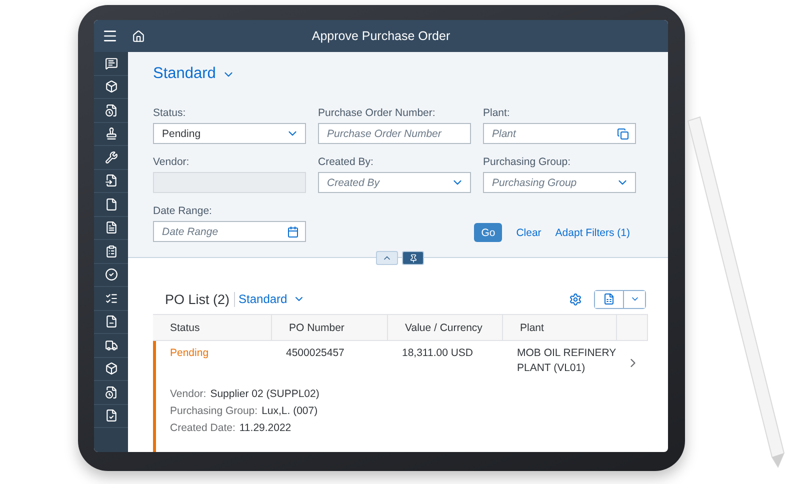 The width and height of the screenshot is (800, 484). Describe the element at coordinates (497, 113) in the screenshot. I see `field-label: Plant:` at that location.